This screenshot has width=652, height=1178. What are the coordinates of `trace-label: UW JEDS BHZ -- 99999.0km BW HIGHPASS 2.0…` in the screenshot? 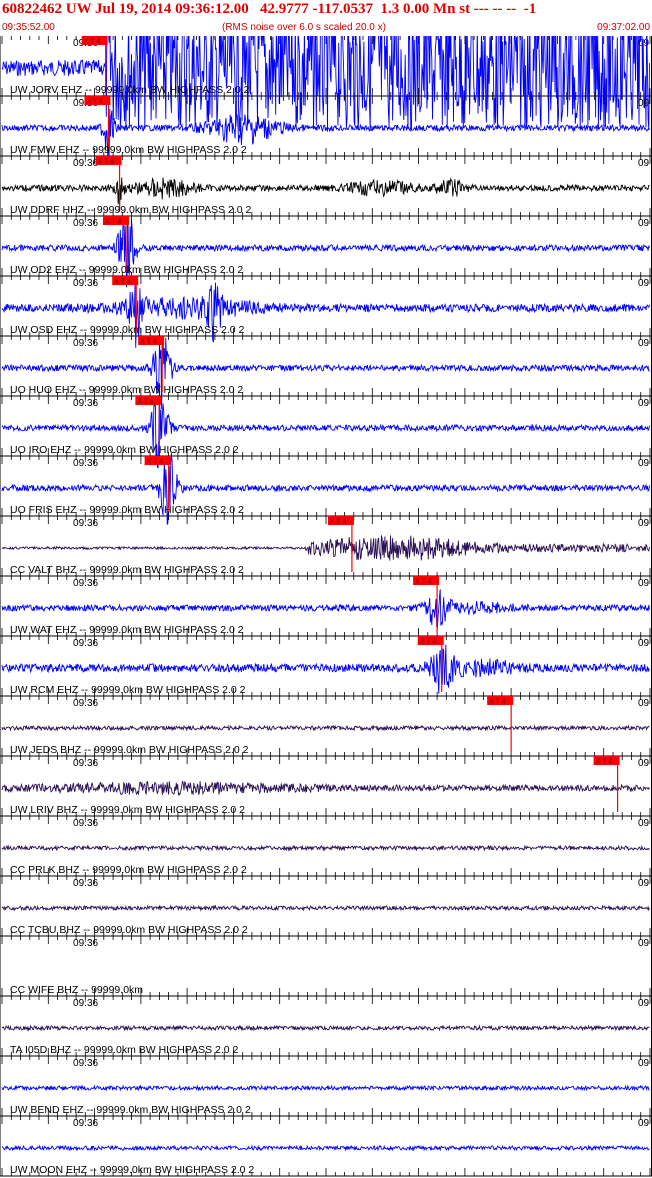 It's located at (129, 750).